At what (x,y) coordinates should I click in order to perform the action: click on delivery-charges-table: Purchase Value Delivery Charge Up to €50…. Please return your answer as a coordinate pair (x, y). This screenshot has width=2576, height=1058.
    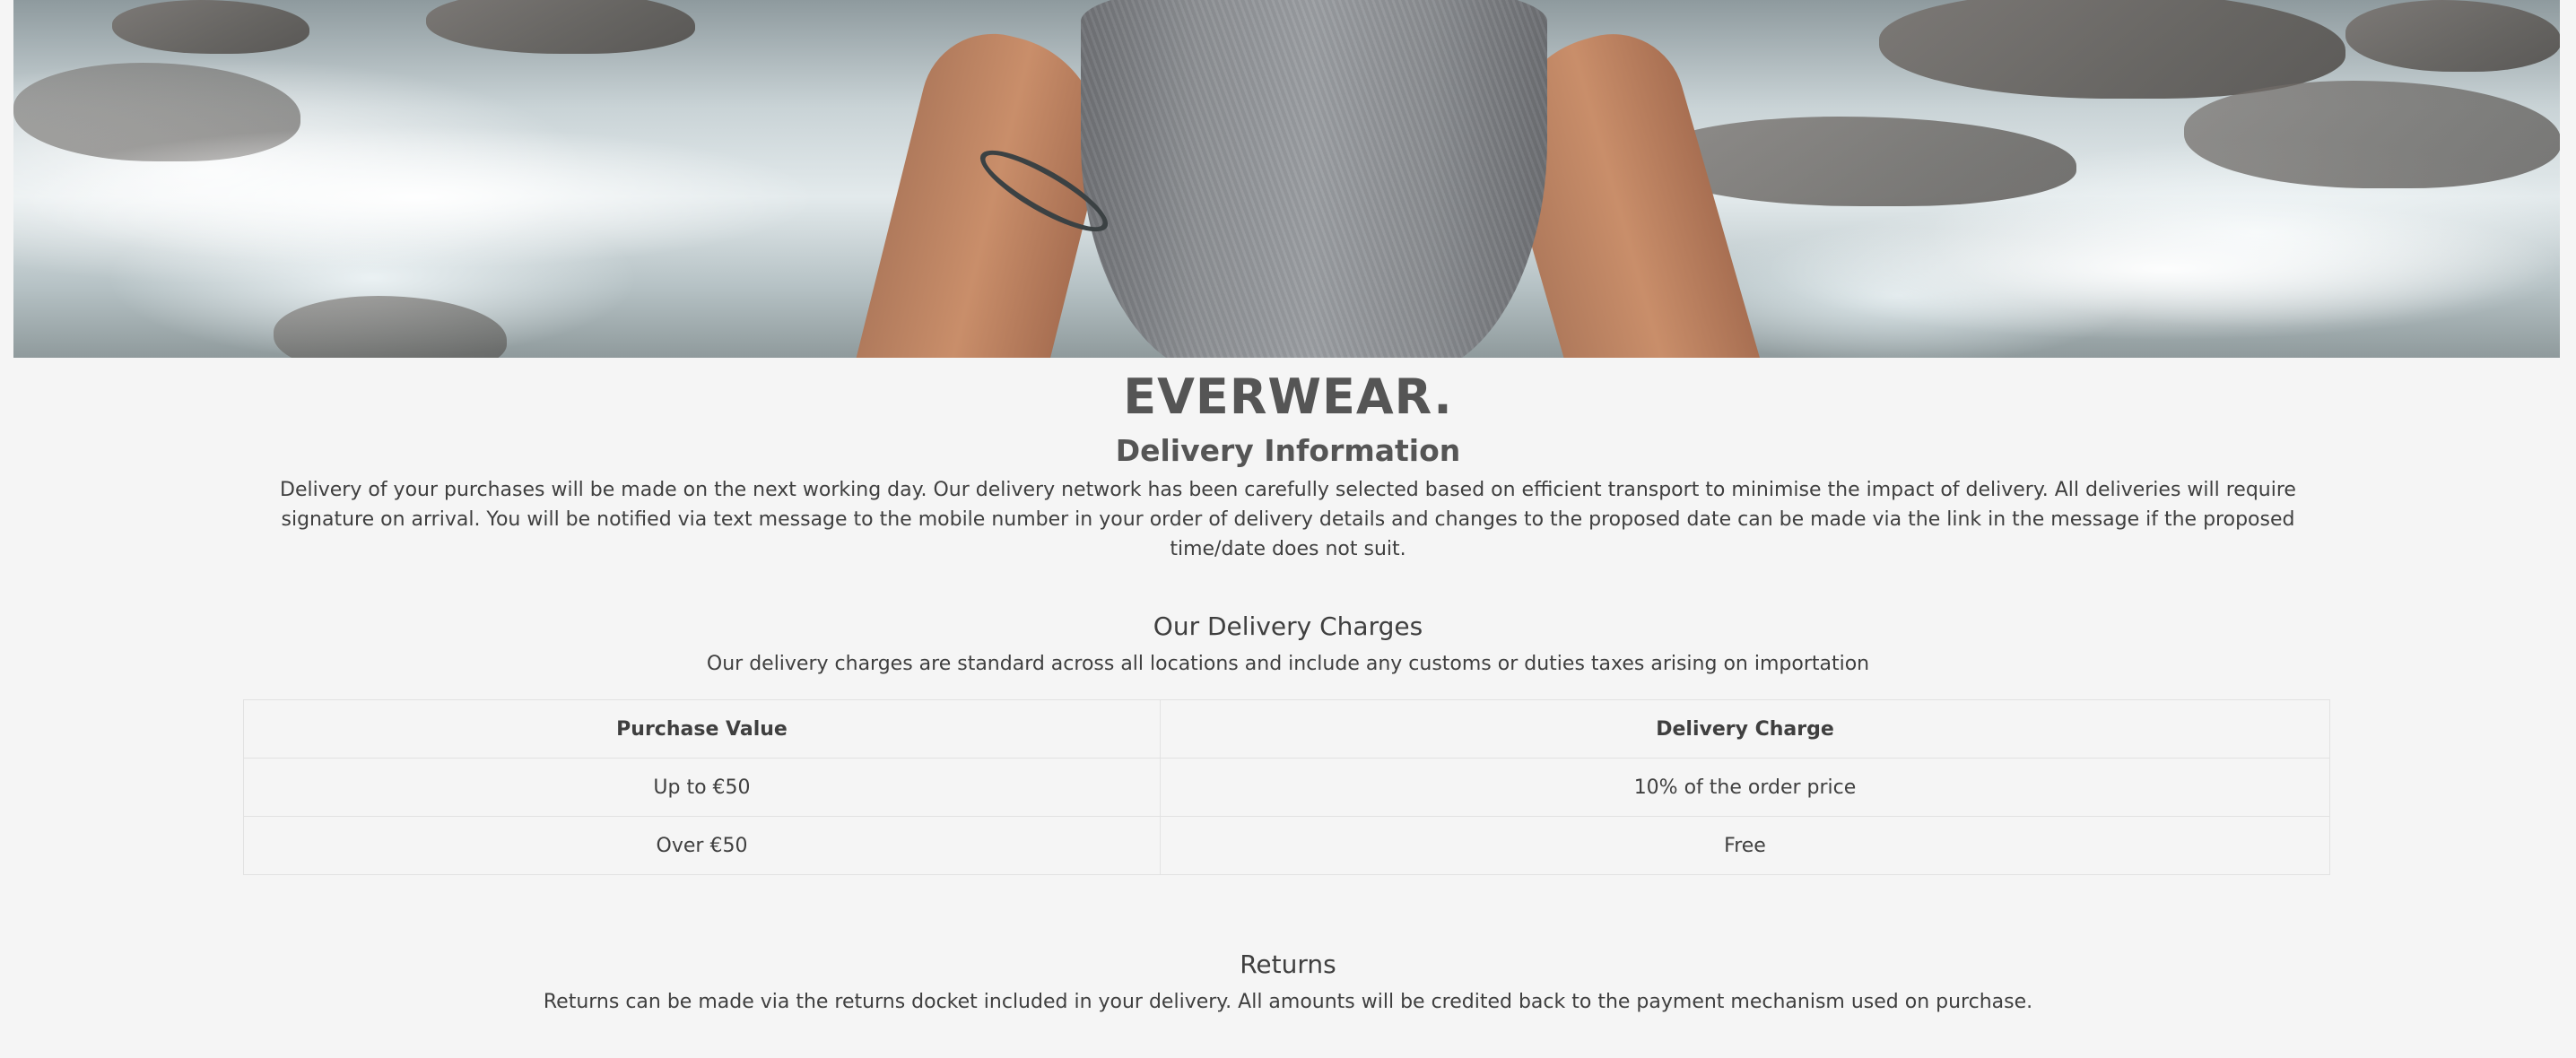
    Looking at the image, I should click on (1286, 787).